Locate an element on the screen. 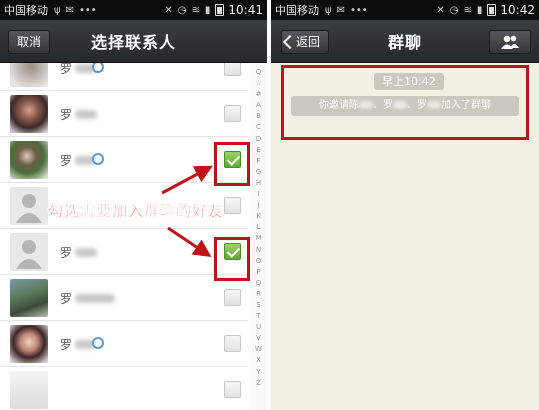 Image resolution: width=539 pixels, height=410 pixels. index-letter: I is located at coordinates (258, 194).